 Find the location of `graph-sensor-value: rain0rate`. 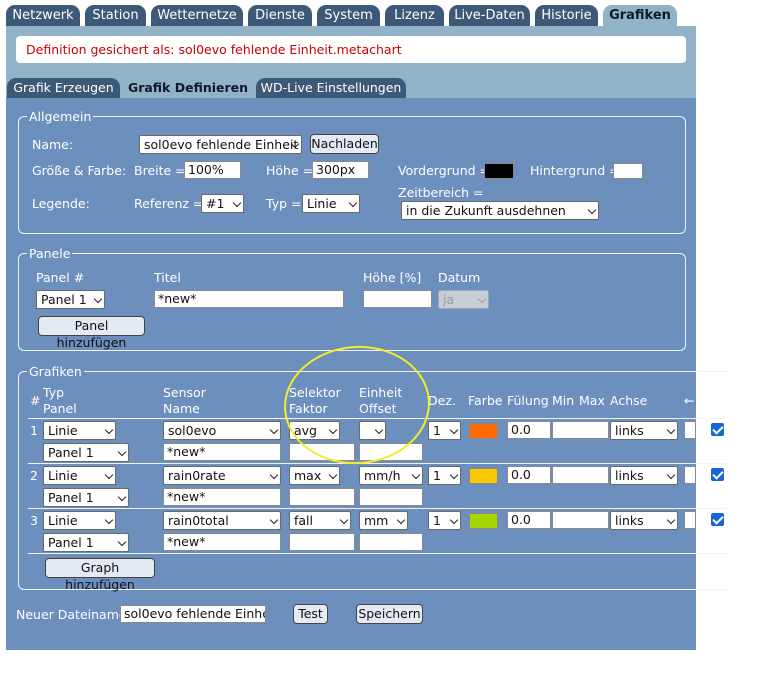

graph-sensor-value: rain0rate is located at coordinates (197, 475).